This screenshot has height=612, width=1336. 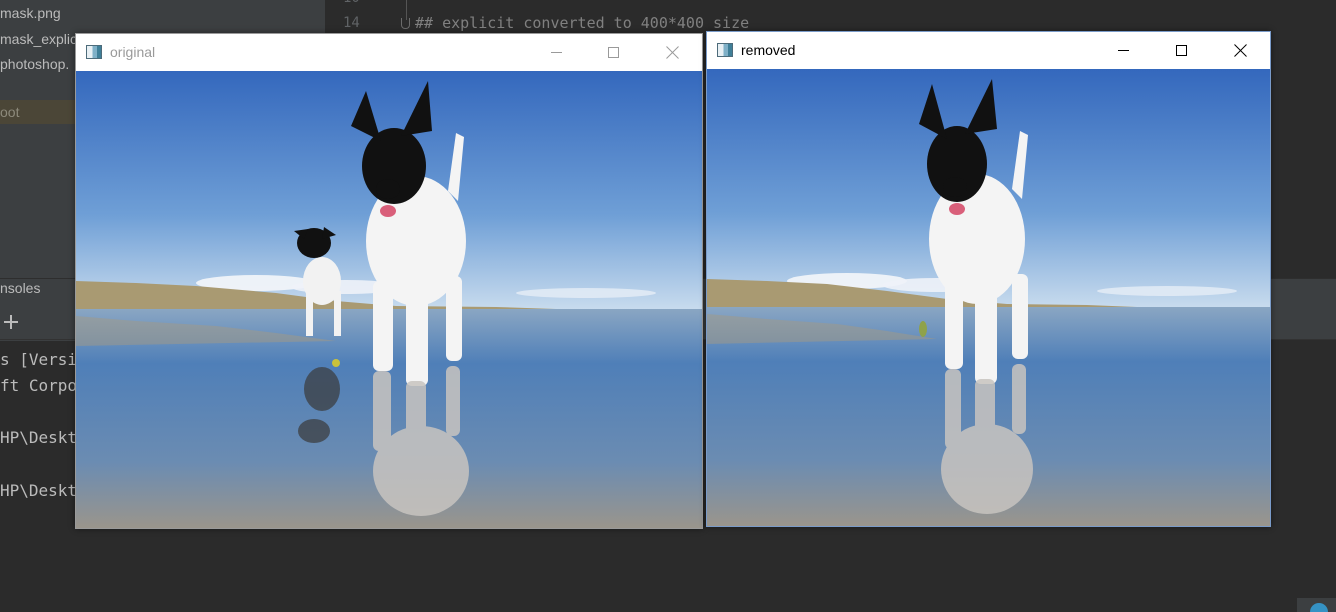 What do you see at coordinates (405, 23) in the screenshot?
I see `fold-icon` at bounding box center [405, 23].